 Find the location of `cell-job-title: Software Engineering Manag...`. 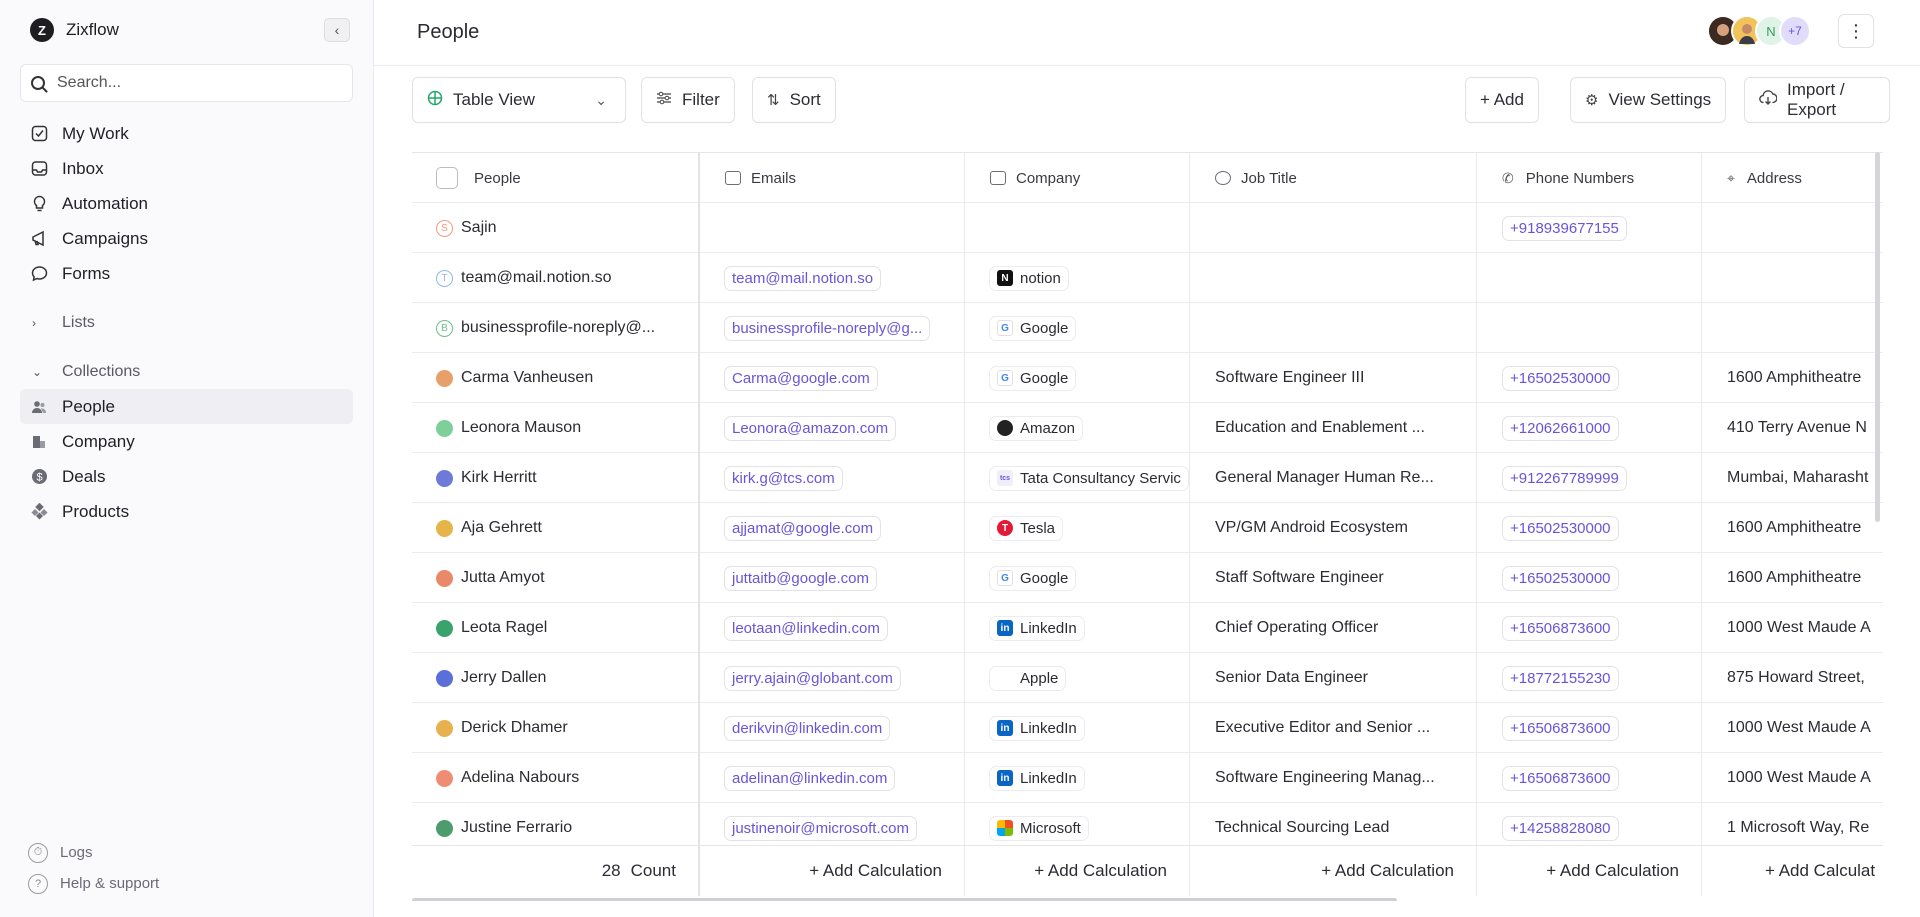

cell-job-title: Software Engineering Manag... is located at coordinates (1333, 778).